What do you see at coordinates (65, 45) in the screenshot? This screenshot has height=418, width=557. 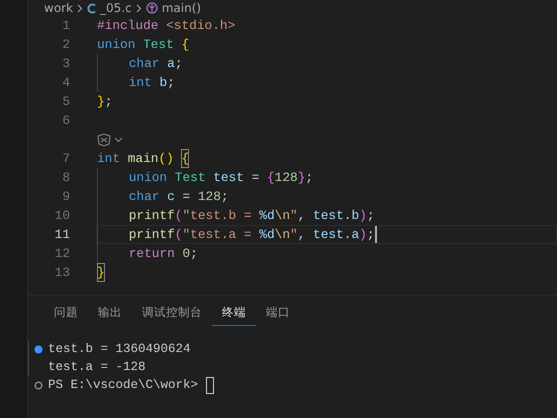 I see `line-number: 2` at bounding box center [65, 45].